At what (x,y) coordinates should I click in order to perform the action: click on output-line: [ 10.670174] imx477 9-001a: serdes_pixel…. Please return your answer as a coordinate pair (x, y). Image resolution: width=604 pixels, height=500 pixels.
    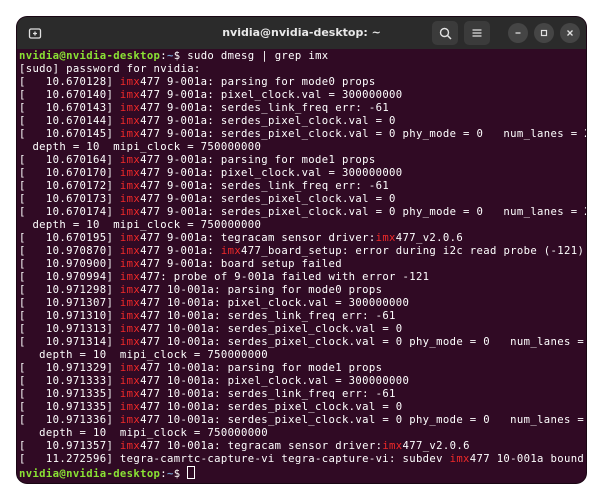
    Looking at the image, I should click on (302, 212).